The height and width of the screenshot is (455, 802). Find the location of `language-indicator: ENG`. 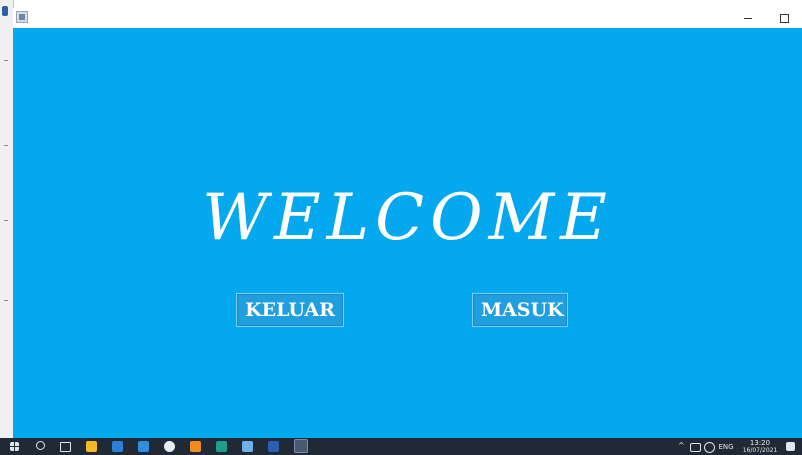

language-indicator: ENG is located at coordinates (726, 447).